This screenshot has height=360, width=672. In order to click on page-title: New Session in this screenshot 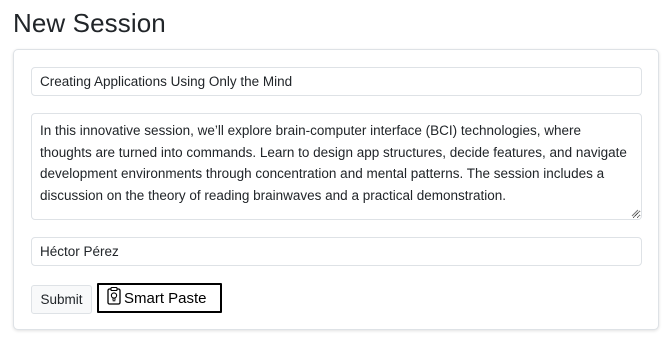, I will do `click(89, 23)`.